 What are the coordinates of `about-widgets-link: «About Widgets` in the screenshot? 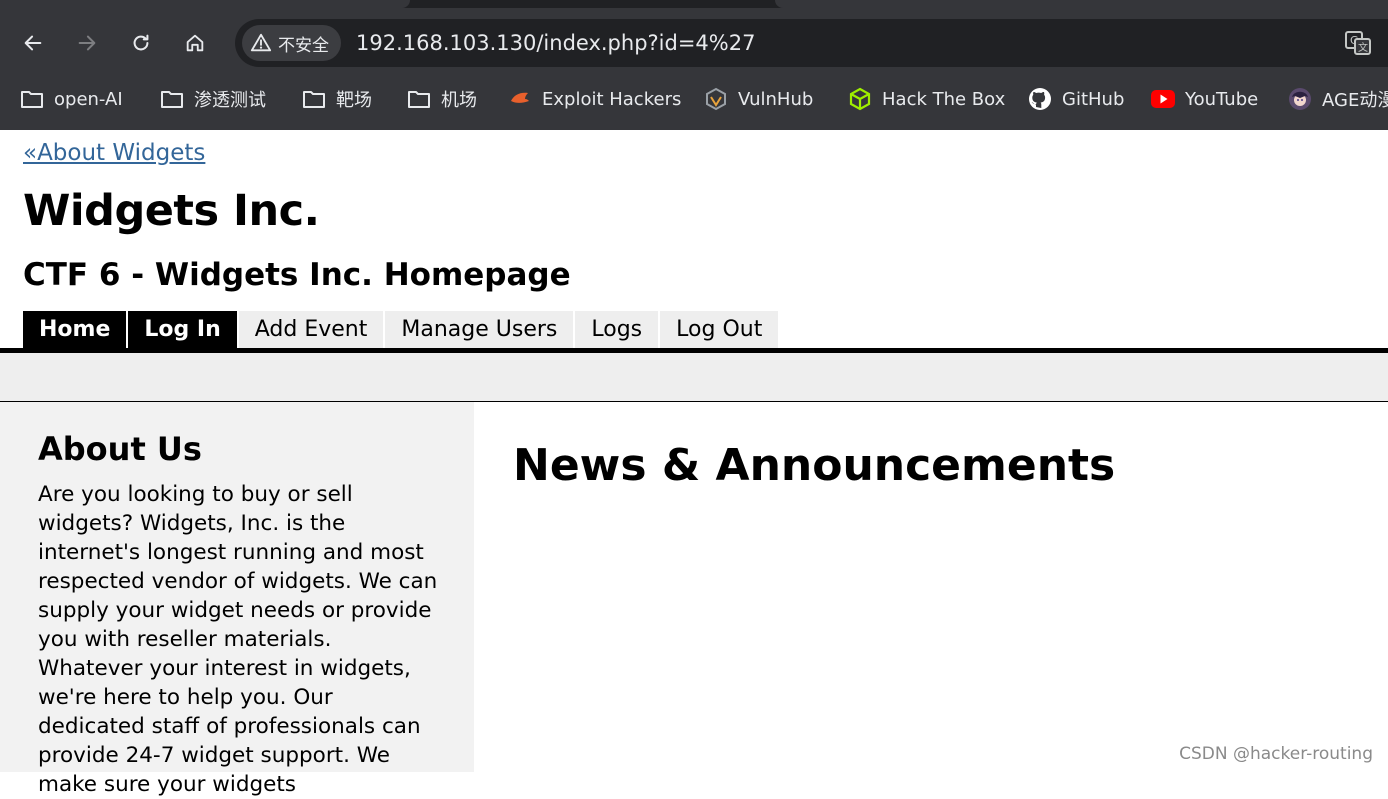 It's located at (114, 153).